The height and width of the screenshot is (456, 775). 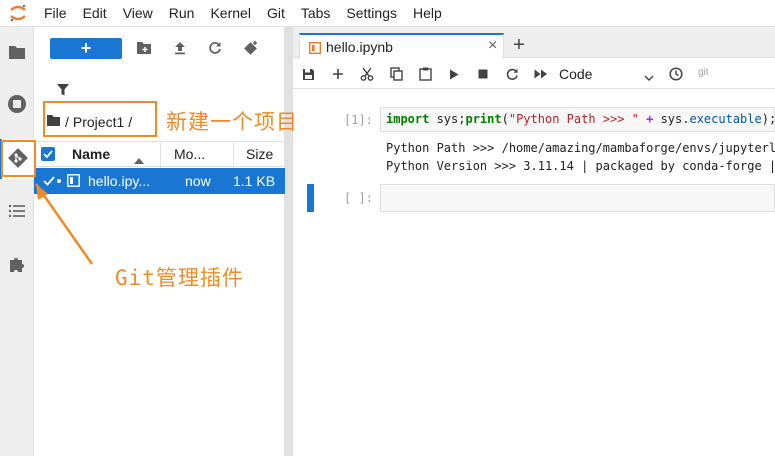 I want to click on panel-splitter, so click(x=289, y=241).